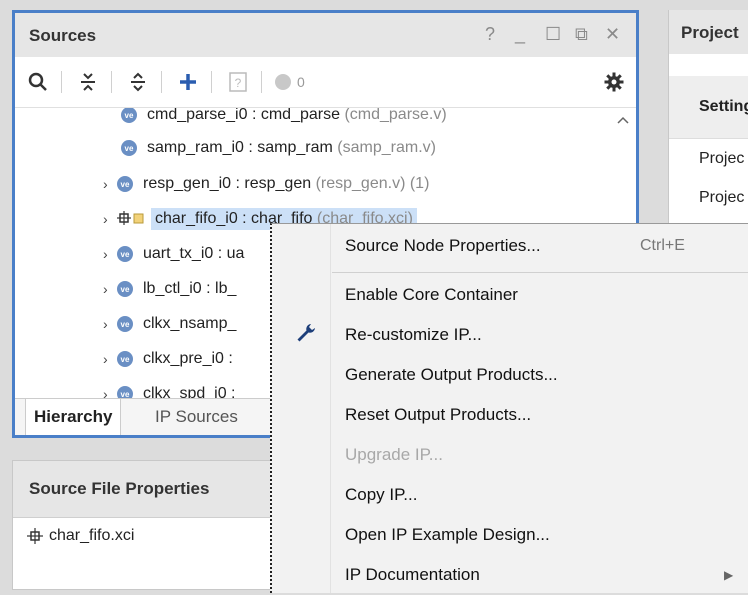  I want to click on sfp-file-row: char_fifo.xci, so click(80, 536).